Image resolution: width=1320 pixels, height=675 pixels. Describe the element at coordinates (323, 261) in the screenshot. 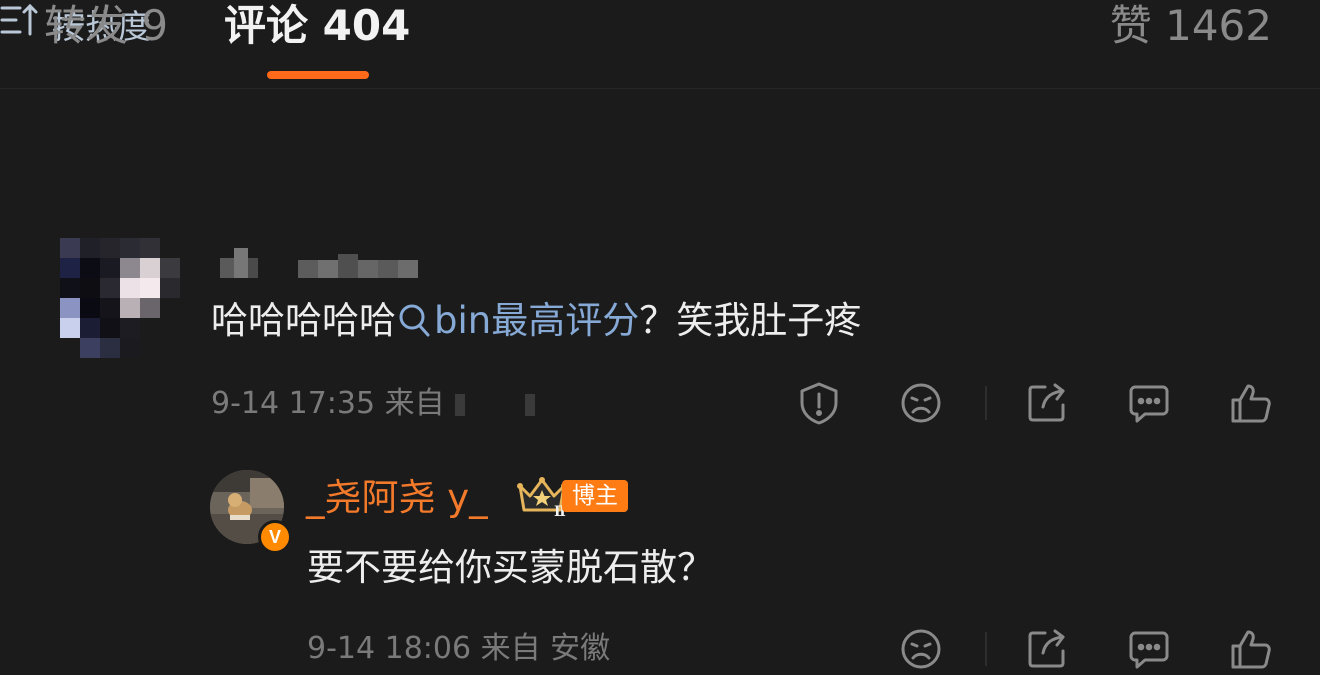

I see `username-redacted` at that location.